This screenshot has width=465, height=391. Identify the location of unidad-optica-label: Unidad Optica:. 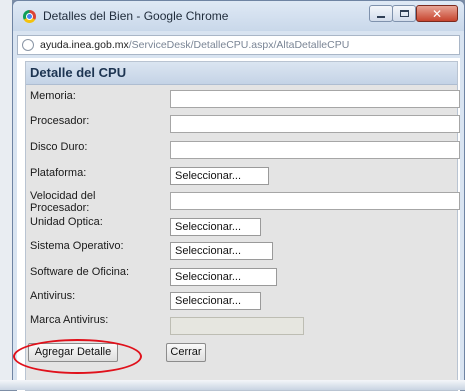
(66, 222).